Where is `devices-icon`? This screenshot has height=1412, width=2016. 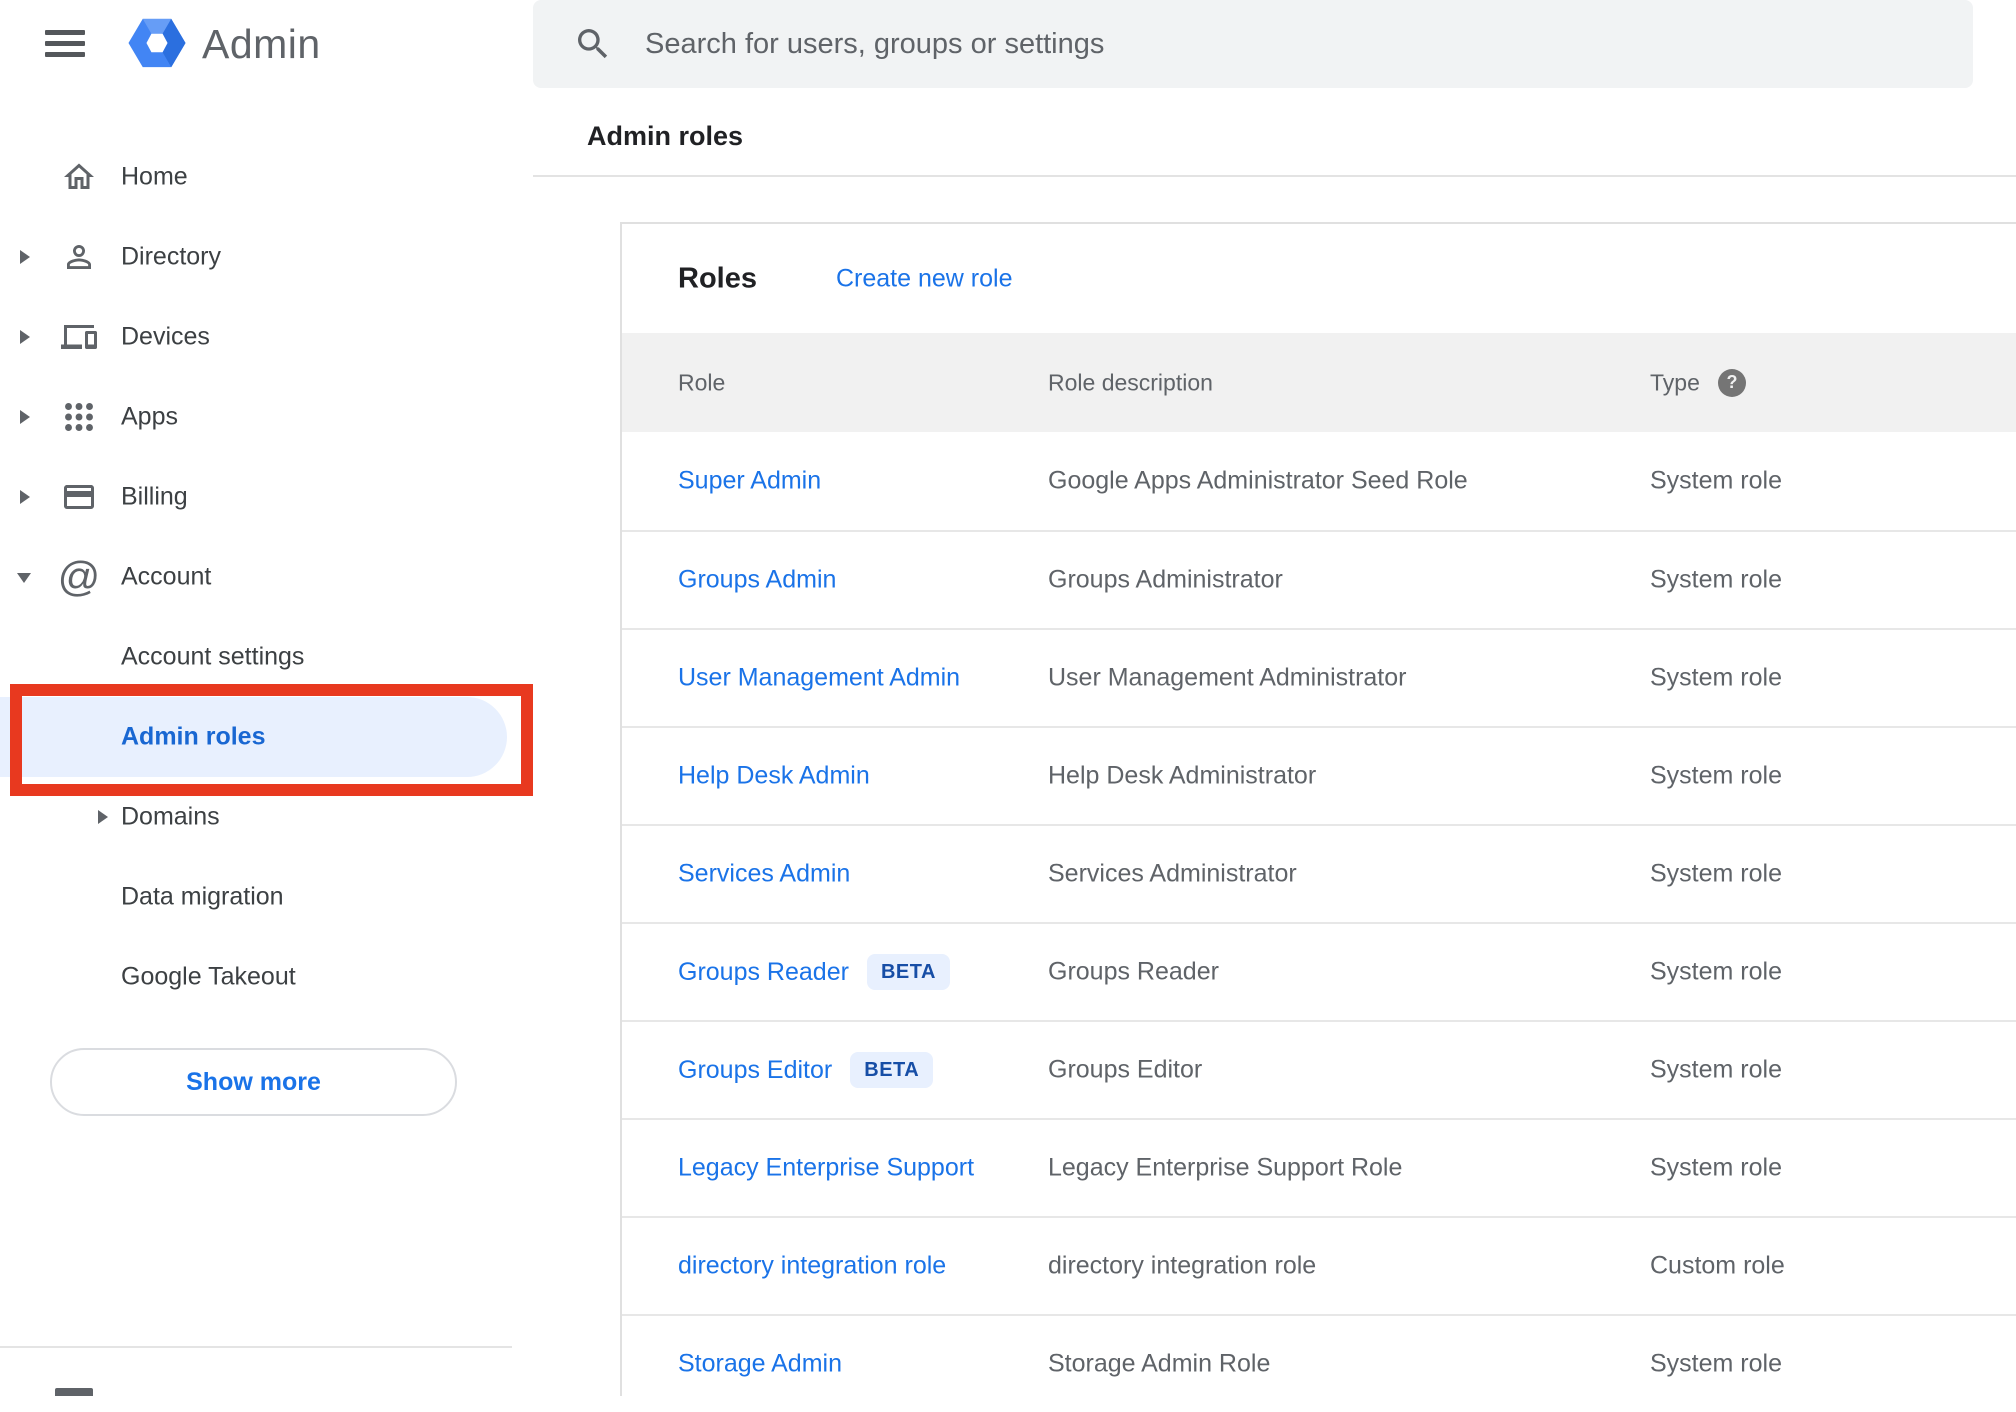 devices-icon is located at coordinates (79, 337).